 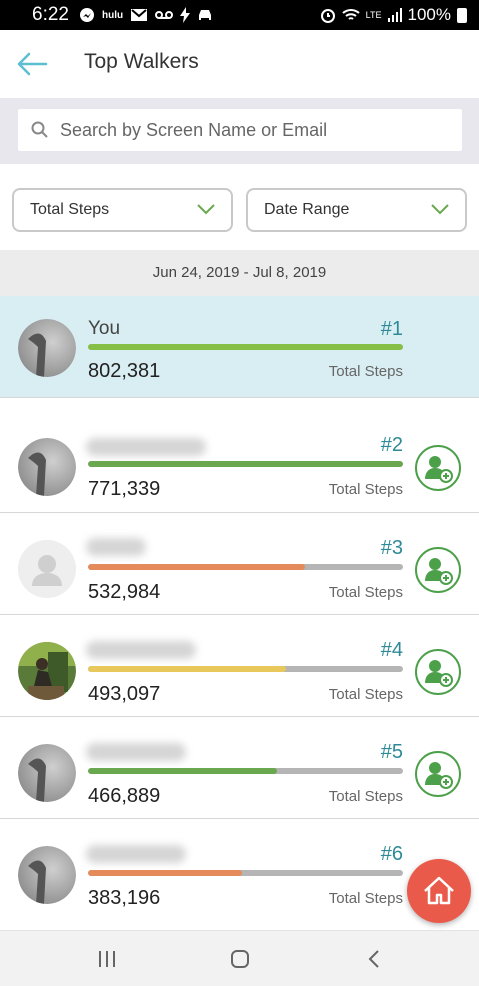 I want to click on back-icon, so click(x=375, y=959).